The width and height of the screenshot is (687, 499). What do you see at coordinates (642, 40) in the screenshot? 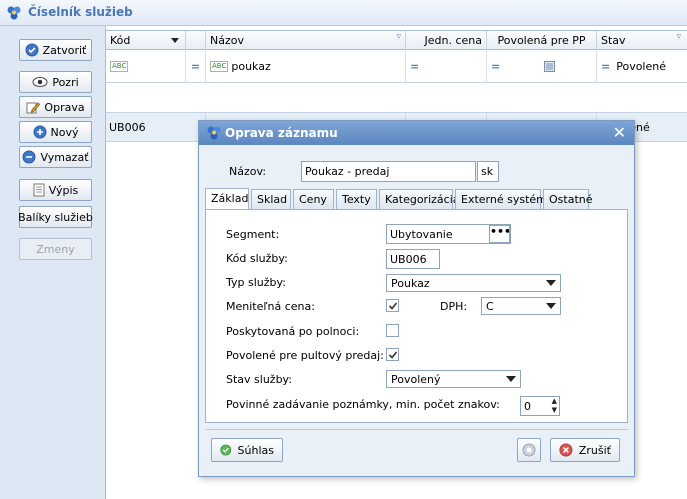
I see `column-header-status: Stav ▿` at bounding box center [642, 40].